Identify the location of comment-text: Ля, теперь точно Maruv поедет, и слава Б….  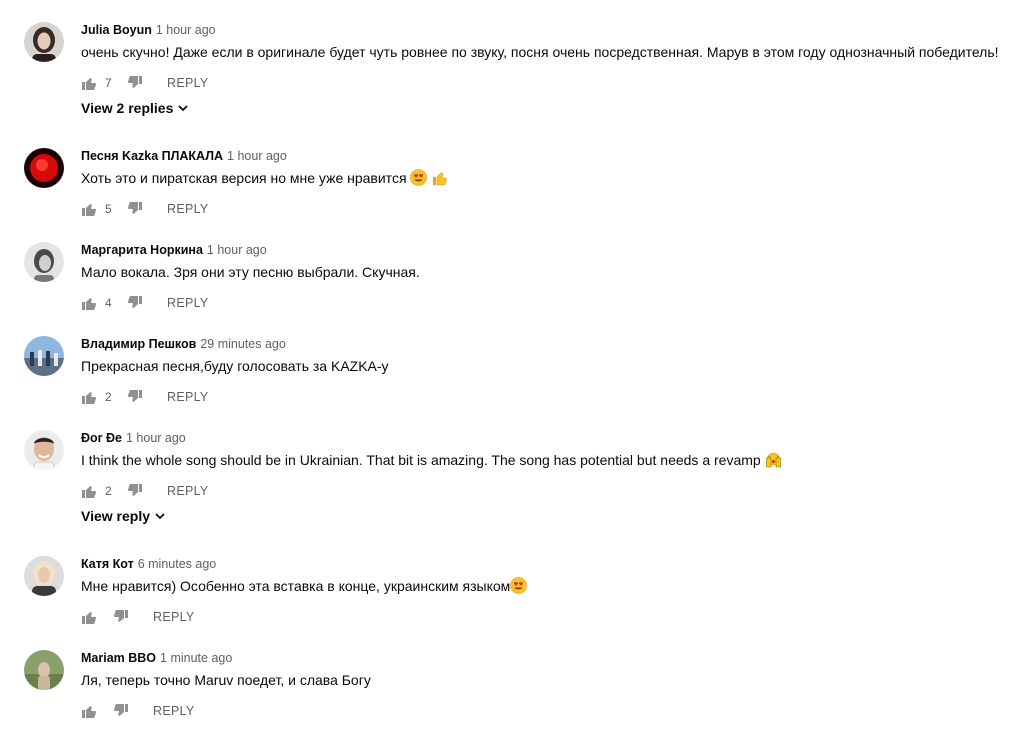
(226, 680).